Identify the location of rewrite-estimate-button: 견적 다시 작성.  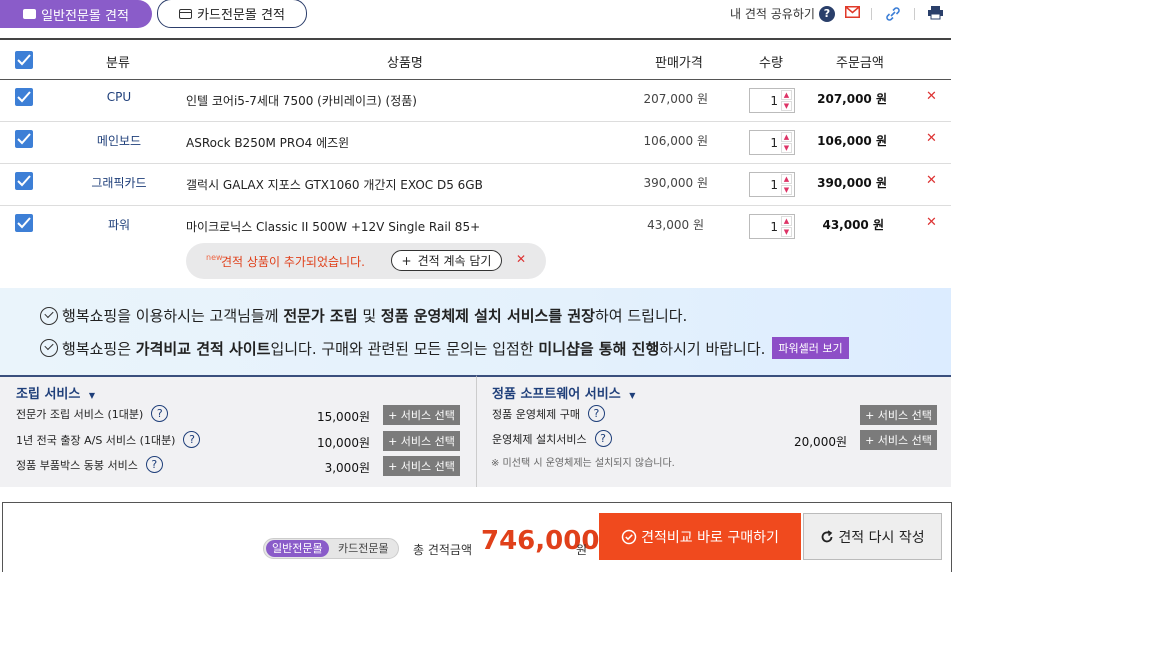
(872, 536).